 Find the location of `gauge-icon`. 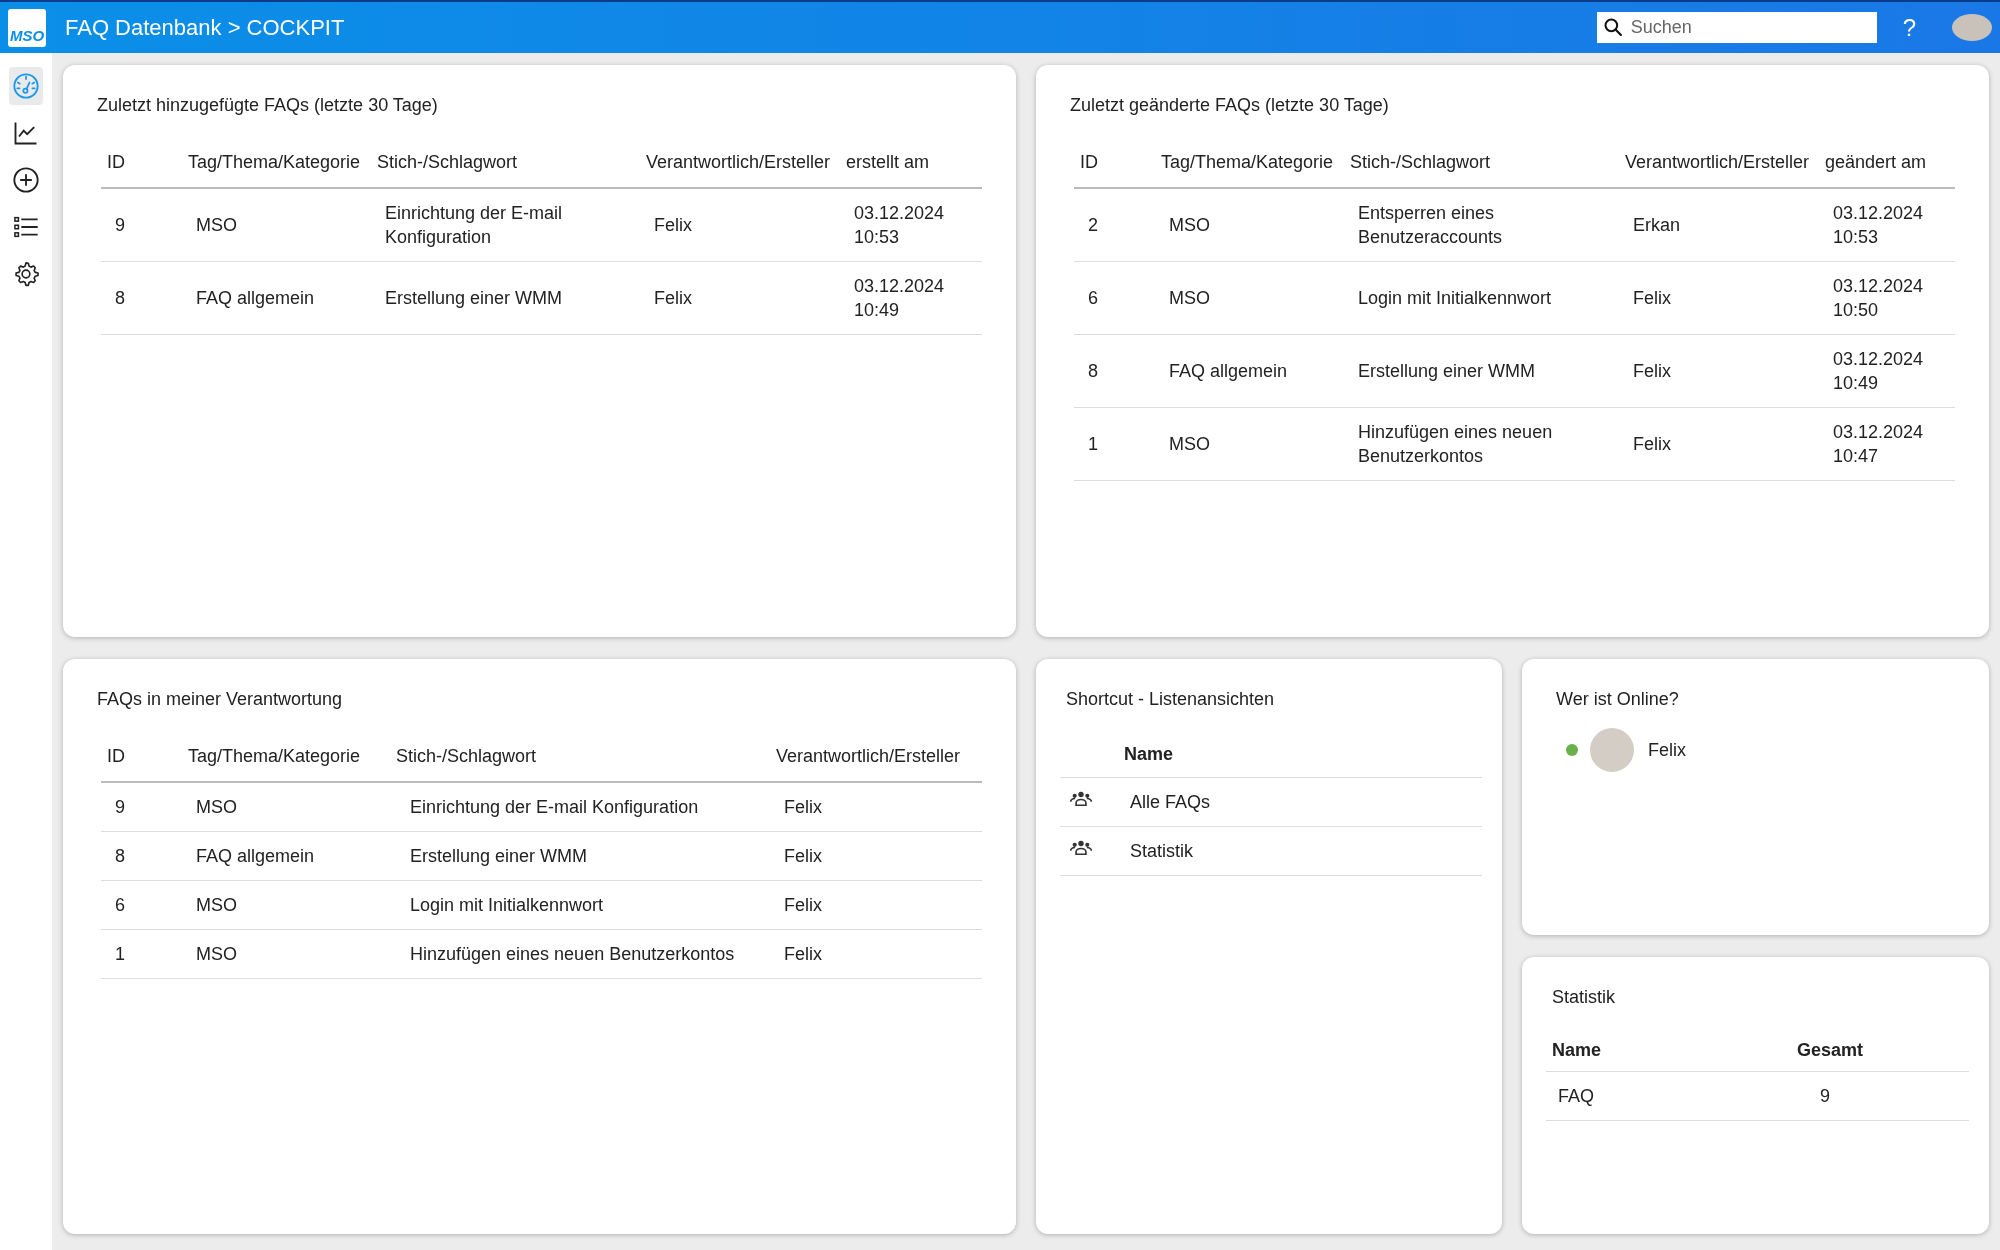

gauge-icon is located at coordinates (26, 86).